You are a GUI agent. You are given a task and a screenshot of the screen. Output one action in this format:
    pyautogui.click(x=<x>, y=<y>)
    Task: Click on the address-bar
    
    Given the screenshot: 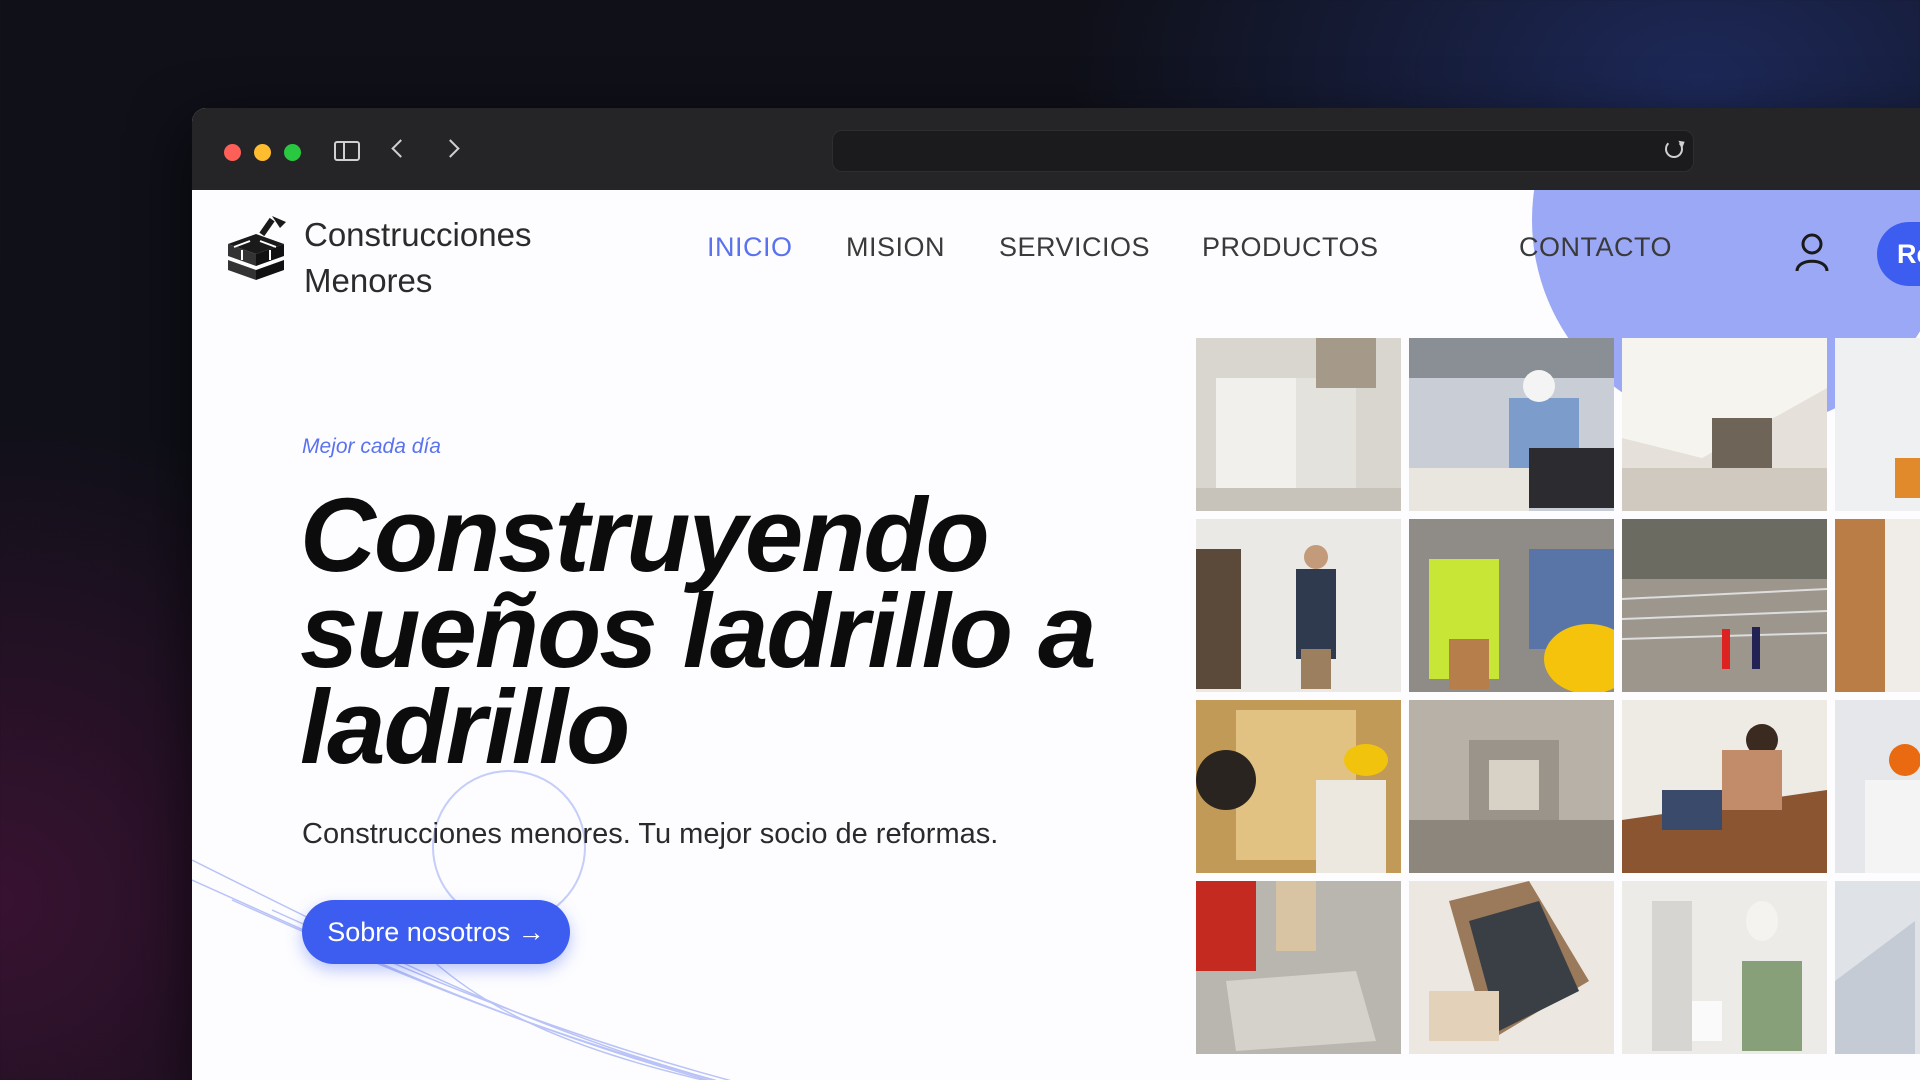 What is the action you would take?
    pyautogui.click(x=1263, y=151)
    